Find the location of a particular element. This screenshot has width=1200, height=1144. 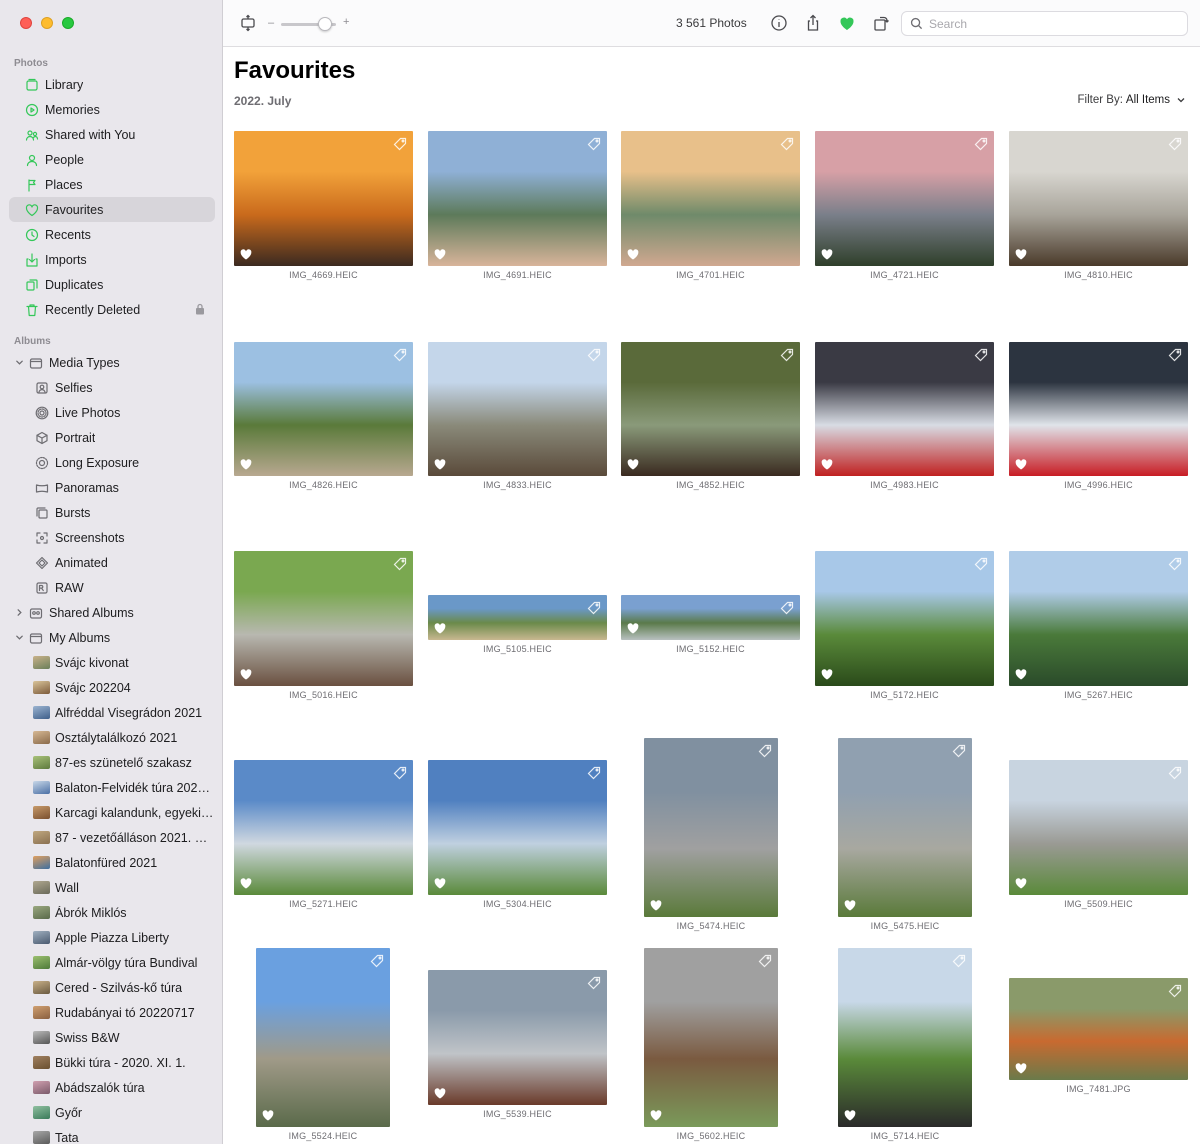

sidebar-item-album: Ábrók Miklós is located at coordinates (112, 912).